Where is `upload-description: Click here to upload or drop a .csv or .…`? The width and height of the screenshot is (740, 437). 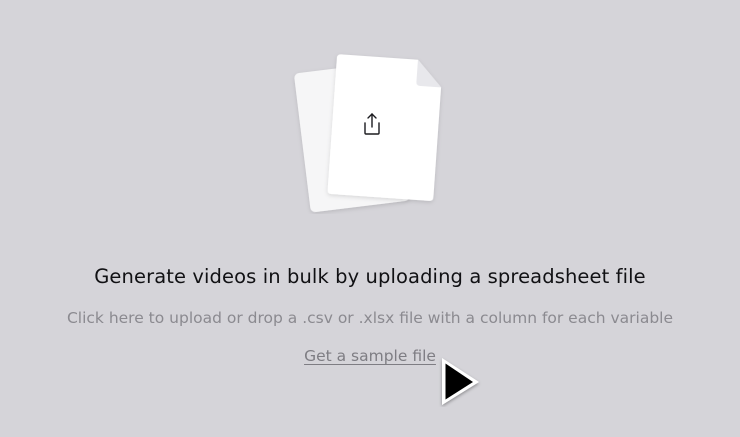
upload-description: Click here to upload or drop a .csv or .… is located at coordinates (370, 318).